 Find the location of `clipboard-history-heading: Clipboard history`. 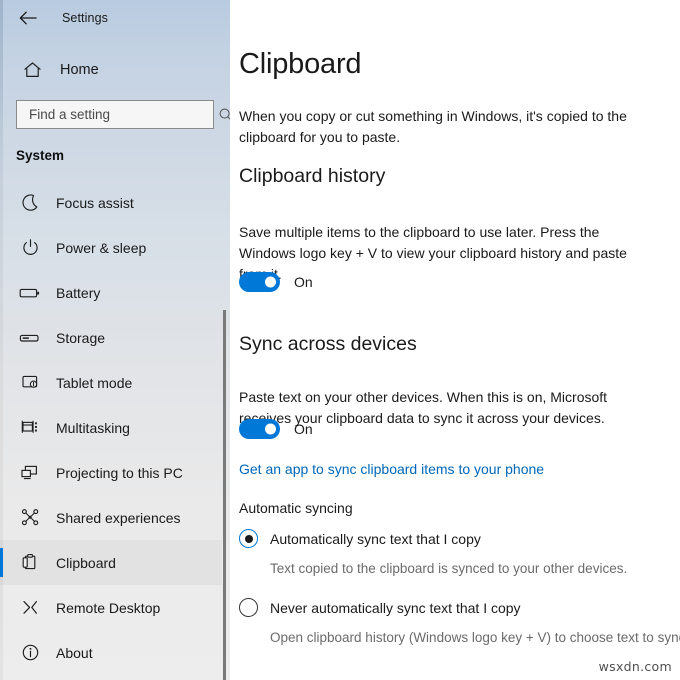

clipboard-history-heading: Clipboard history is located at coordinates (312, 176).